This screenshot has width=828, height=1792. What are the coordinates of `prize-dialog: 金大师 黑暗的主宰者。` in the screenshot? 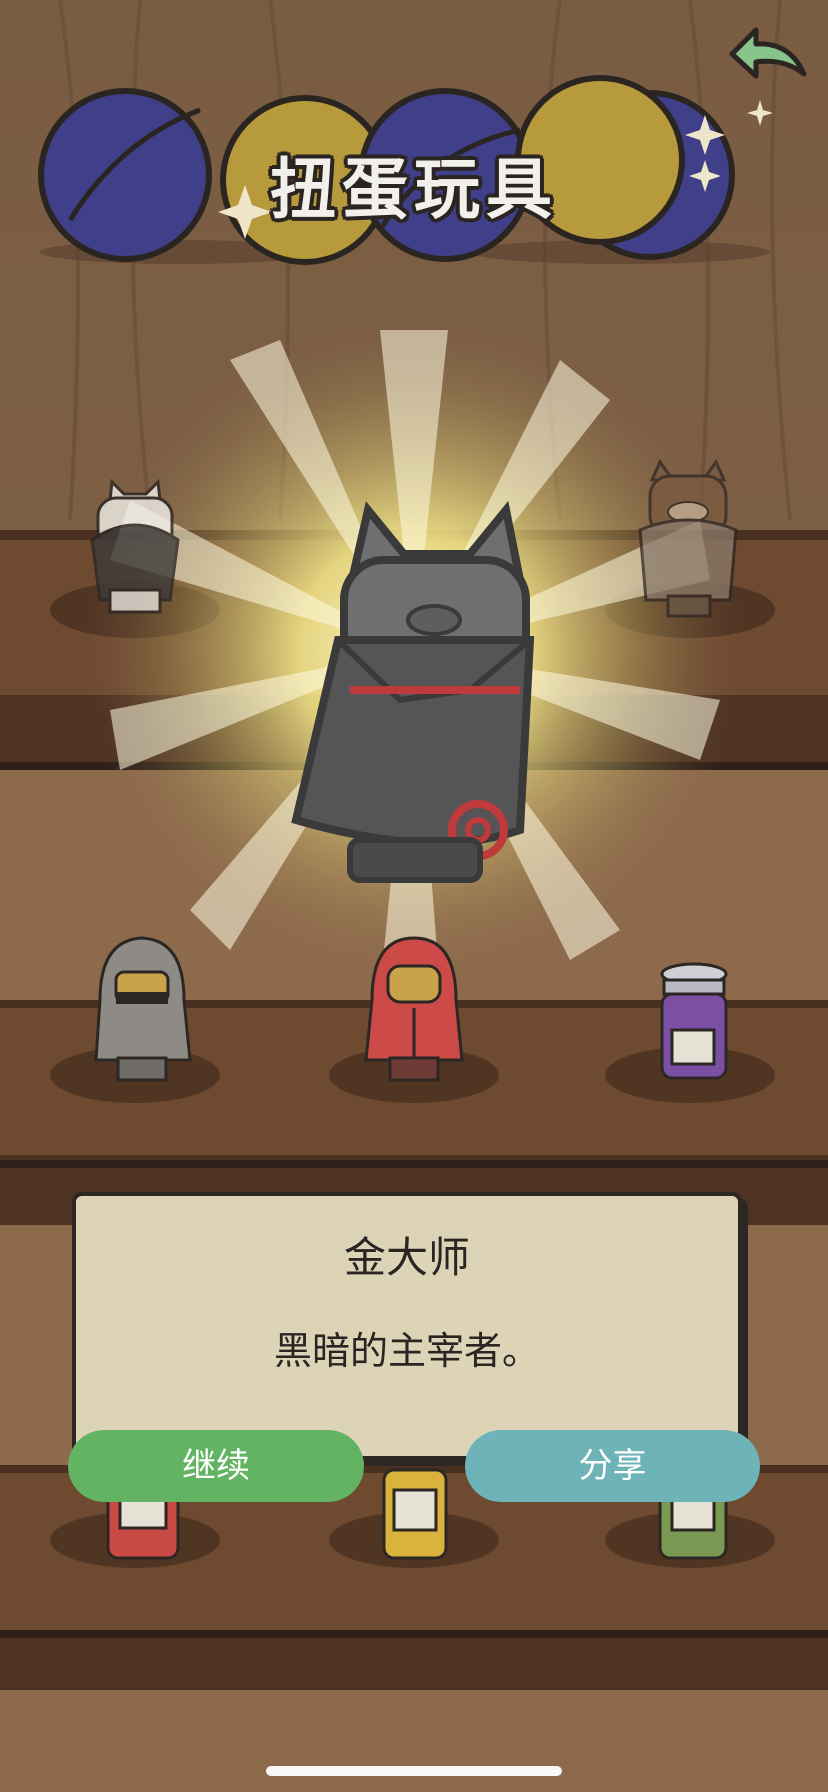 It's located at (407, 1326).